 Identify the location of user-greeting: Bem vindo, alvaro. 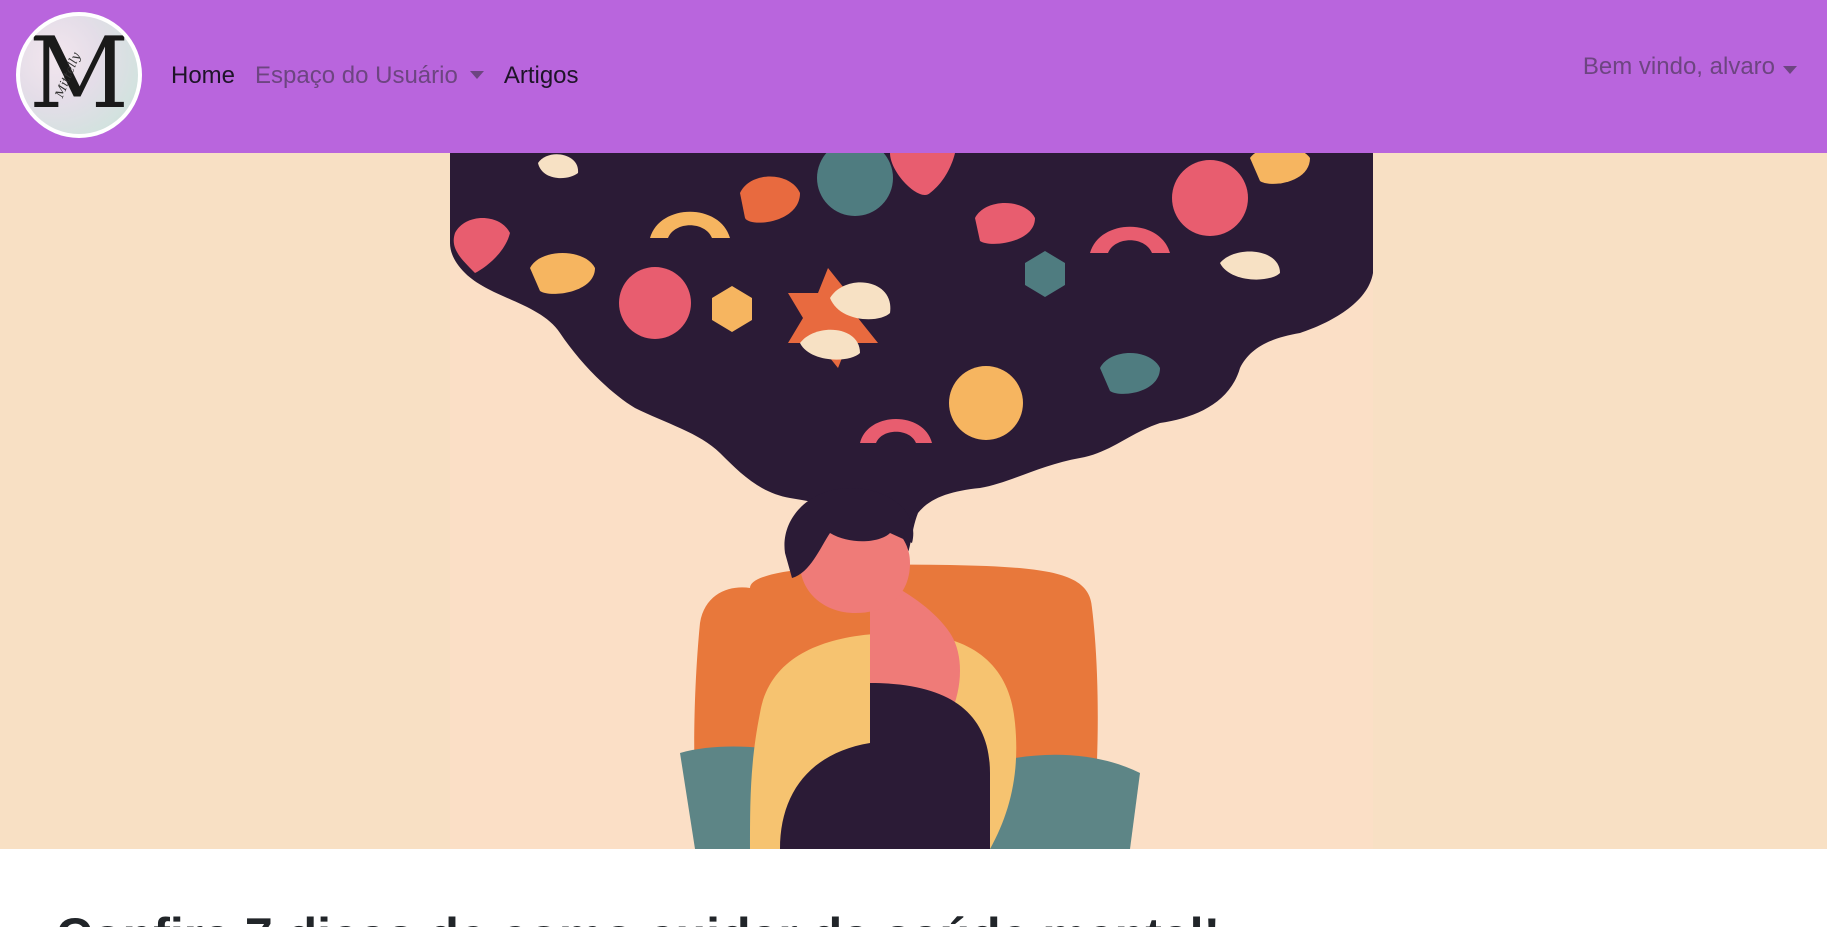
(1678, 66).